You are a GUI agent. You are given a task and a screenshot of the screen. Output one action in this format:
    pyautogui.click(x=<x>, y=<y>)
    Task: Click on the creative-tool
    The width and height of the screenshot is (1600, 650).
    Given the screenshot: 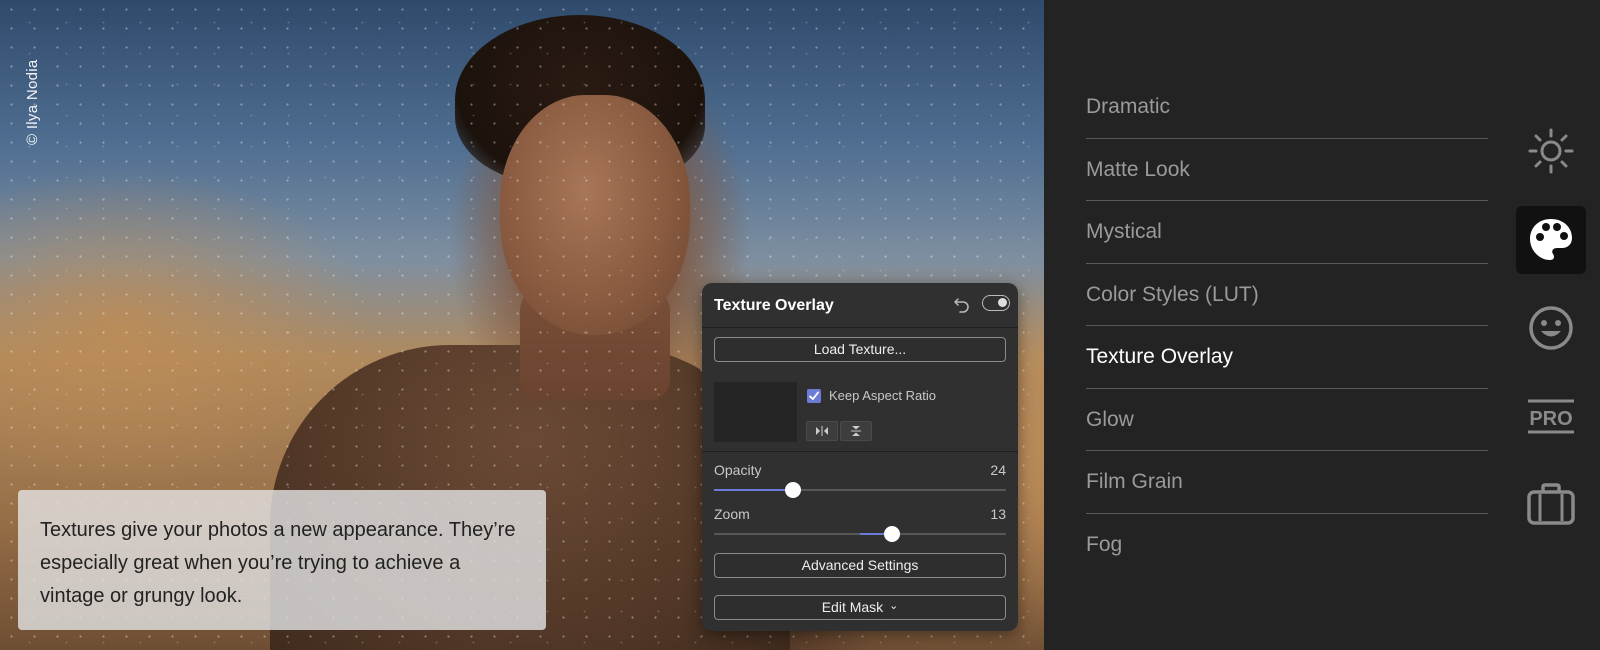 What is the action you would take?
    pyautogui.click(x=1551, y=240)
    